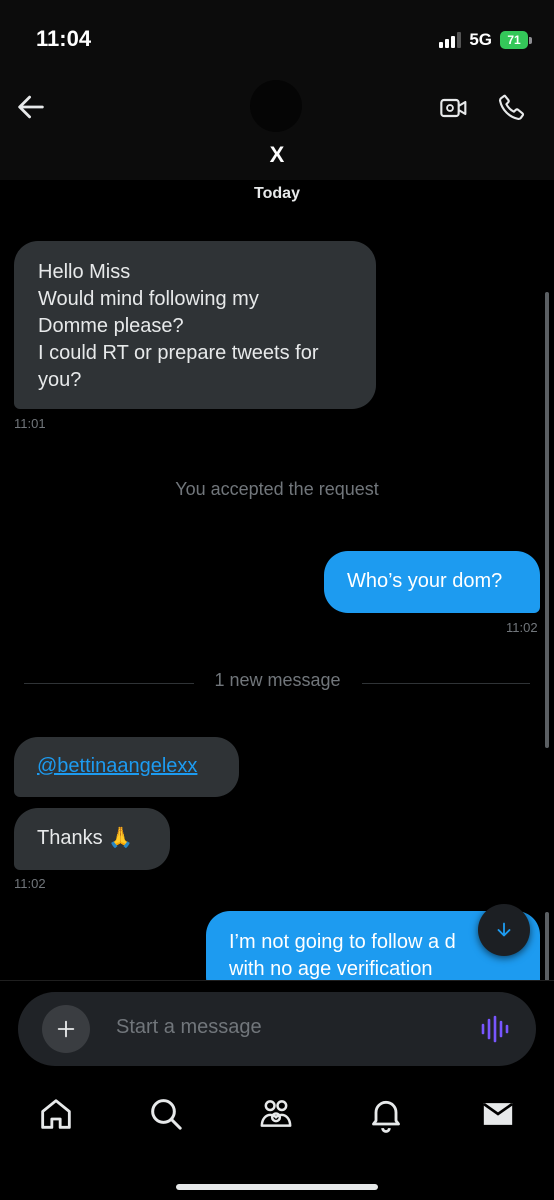 This screenshot has height=1200, width=554. I want to click on conversation-header: X, so click(277, 130).